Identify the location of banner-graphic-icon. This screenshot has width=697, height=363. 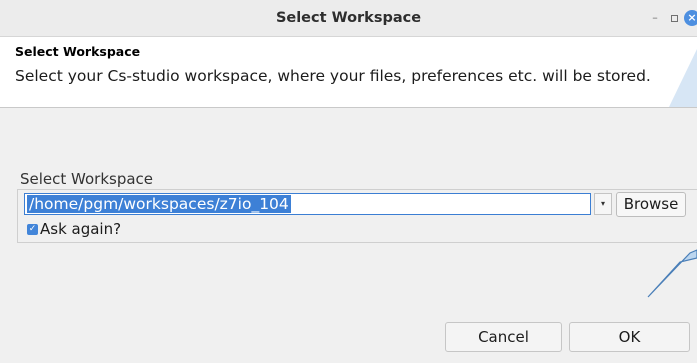
(683, 78).